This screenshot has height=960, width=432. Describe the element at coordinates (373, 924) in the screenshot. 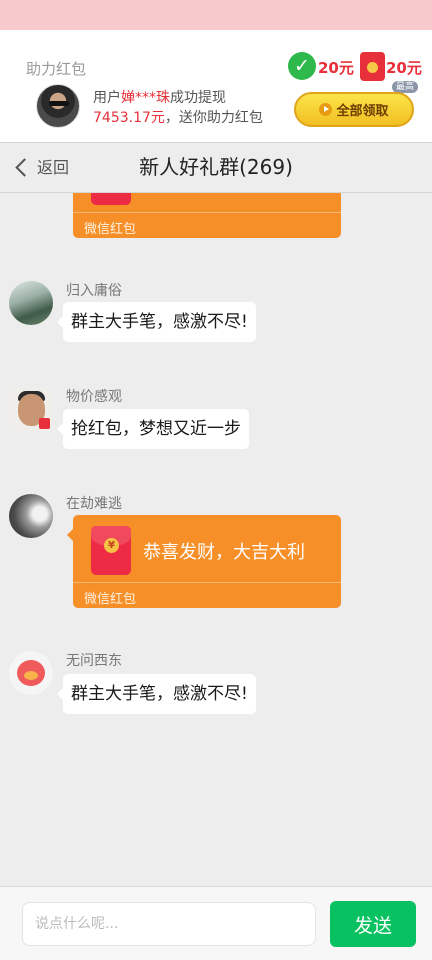

I see `send-button: 发送` at that location.